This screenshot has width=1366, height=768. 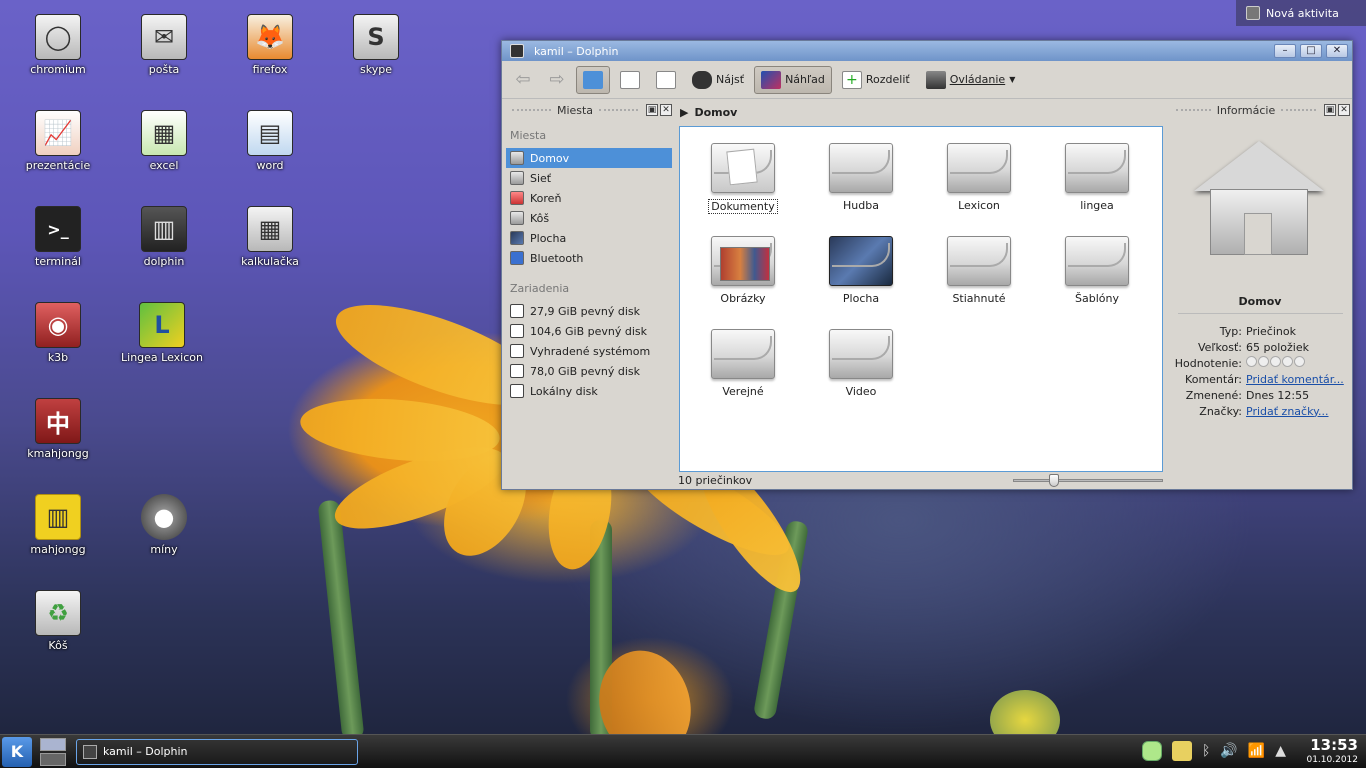 What do you see at coordinates (743, 270) in the screenshot?
I see `folder-item: Obrázky` at bounding box center [743, 270].